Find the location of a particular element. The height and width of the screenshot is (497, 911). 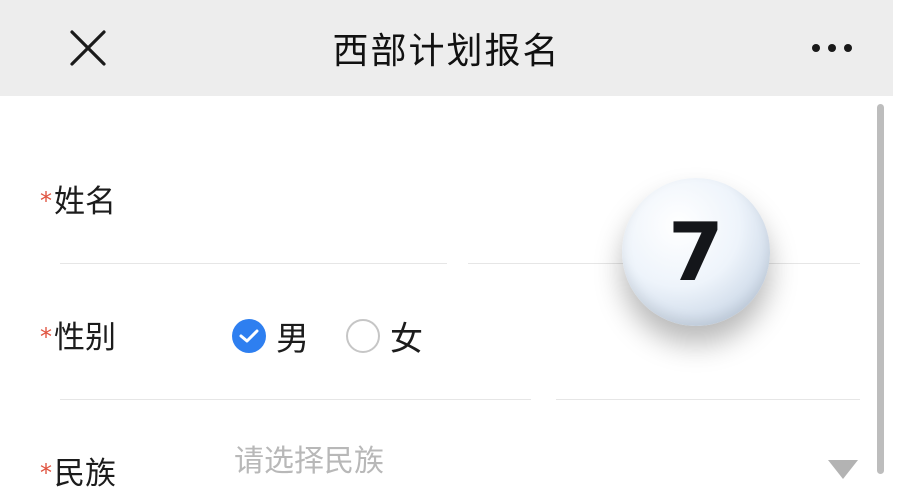

ethnicity-select: 请选择民族 is located at coordinates (549, 458).